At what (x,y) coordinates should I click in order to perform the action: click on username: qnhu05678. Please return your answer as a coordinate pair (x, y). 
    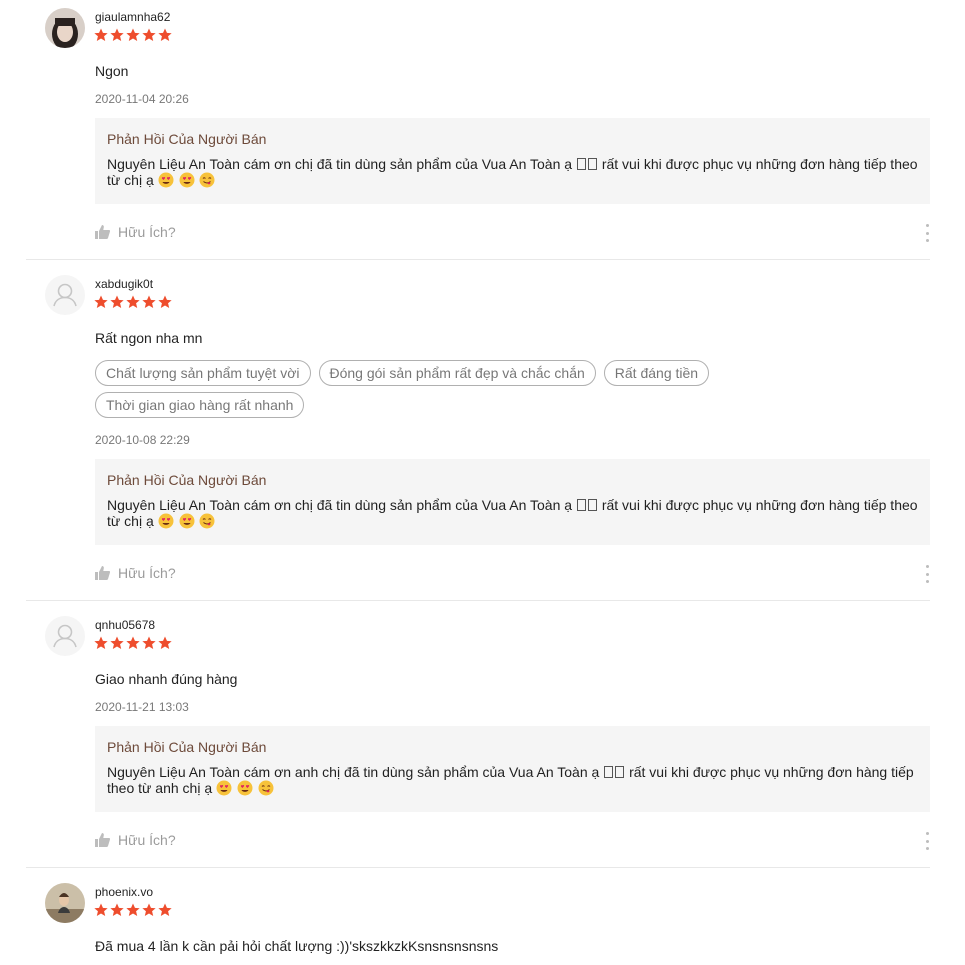
    Looking at the image, I should click on (125, 625).